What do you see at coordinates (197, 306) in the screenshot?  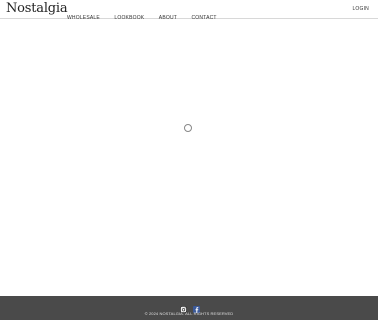 I see `facebook-icon` at bounding box center [197, 306].